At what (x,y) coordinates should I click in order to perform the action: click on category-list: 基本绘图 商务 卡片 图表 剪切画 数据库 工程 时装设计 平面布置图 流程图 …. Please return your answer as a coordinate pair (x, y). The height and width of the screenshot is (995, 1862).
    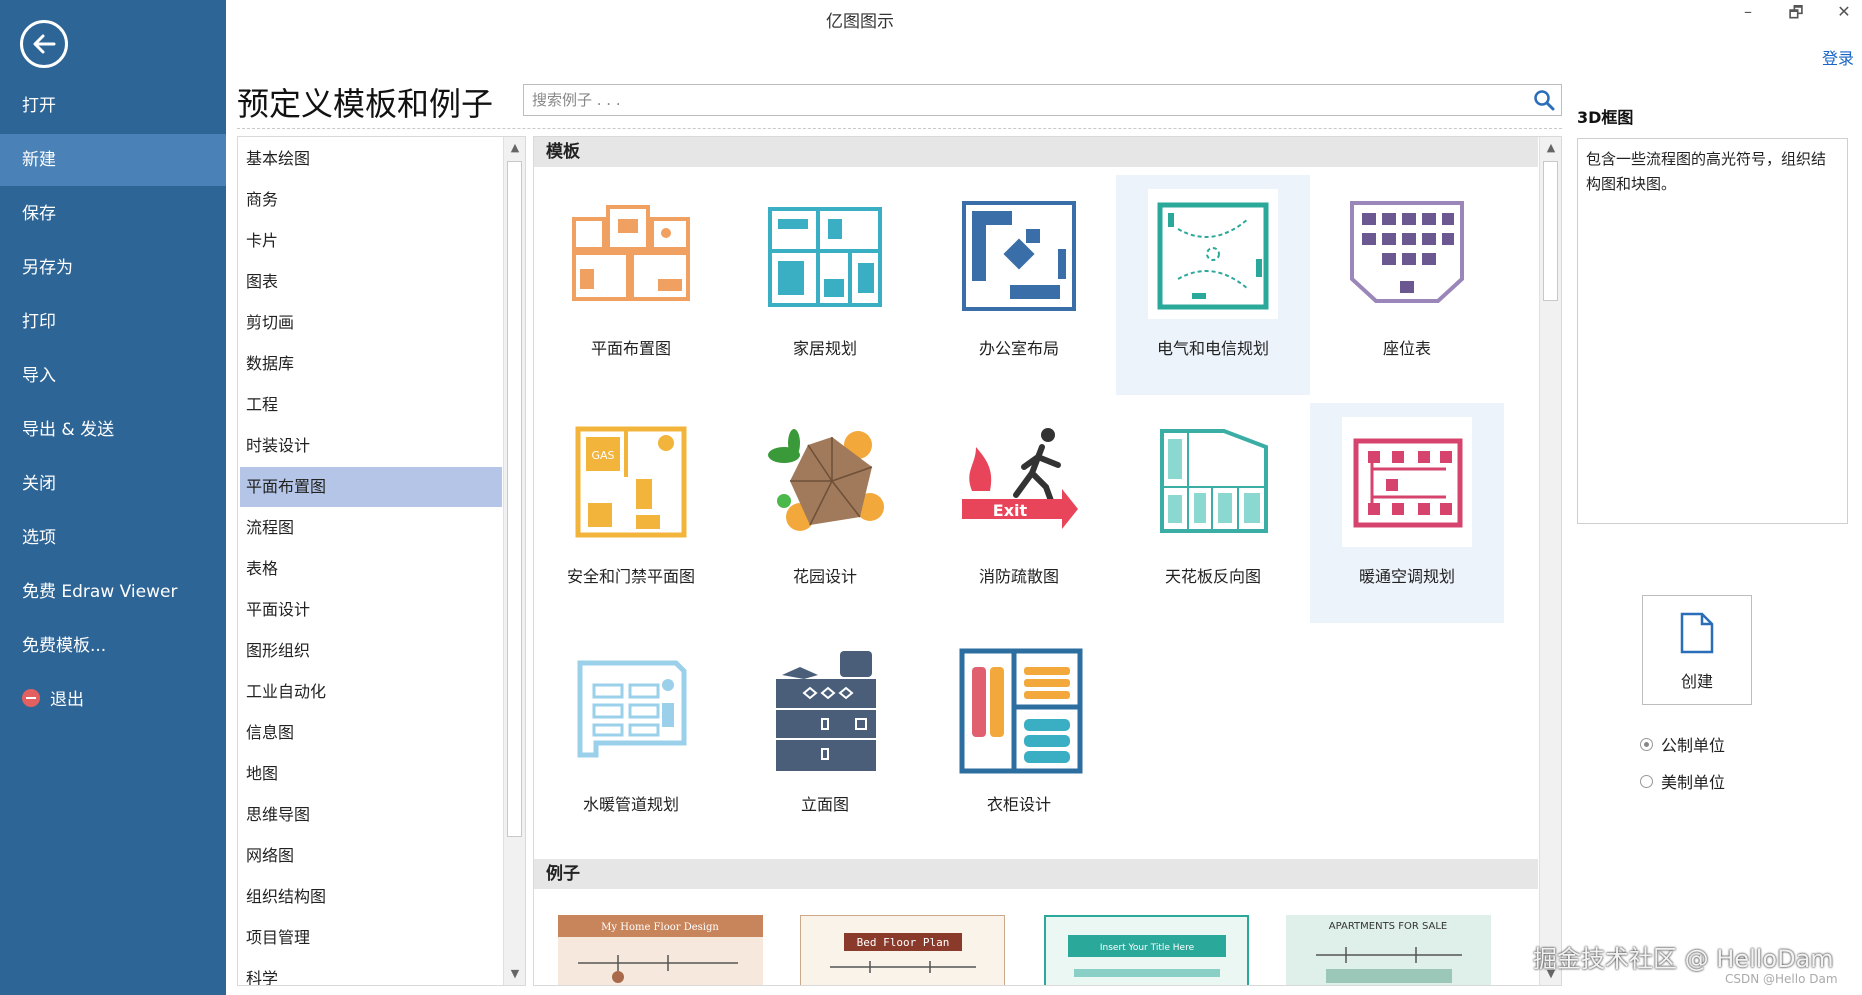
    Looking at the image, I should click on (381, 561).